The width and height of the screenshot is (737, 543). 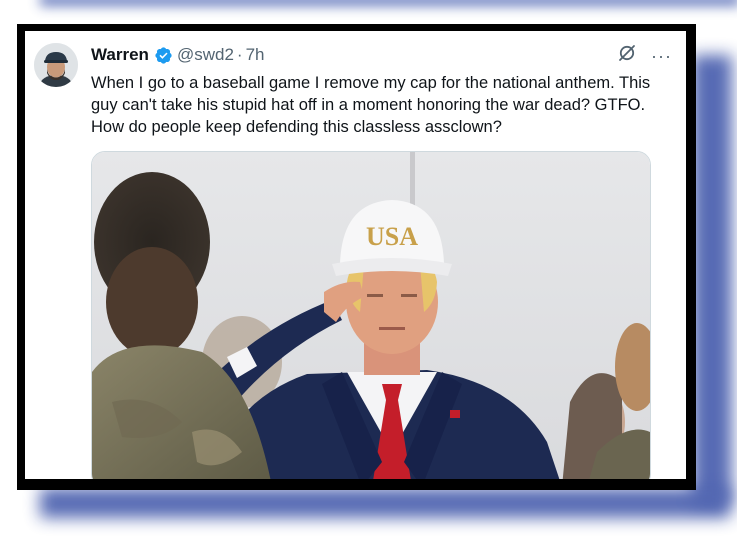 I want to click on author-handle: @swd2, so click(x=205, y=55).